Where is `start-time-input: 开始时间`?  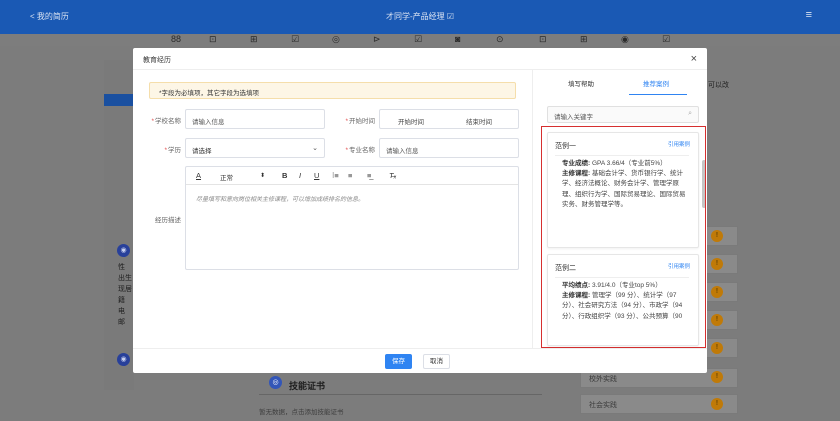 start-time-input: 开始时间 is located at coordinates (411, 121).